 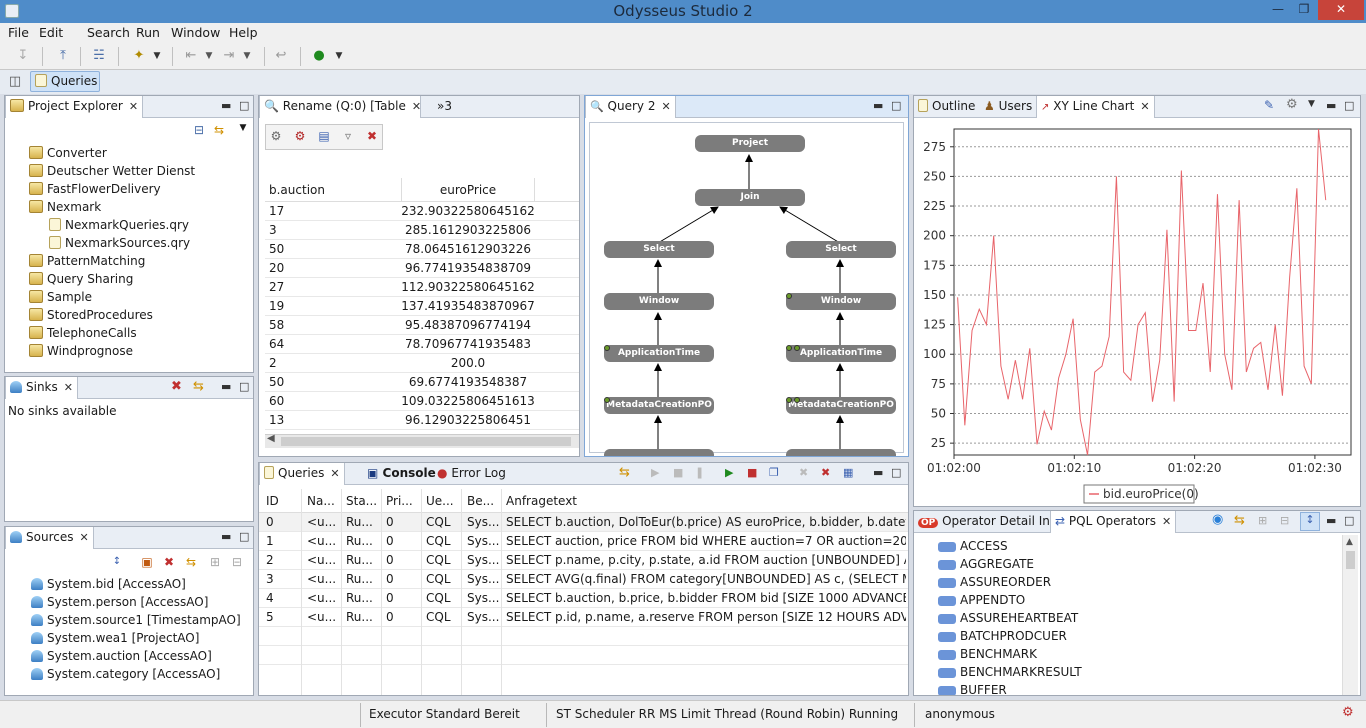 What do you see at coordinates (1284, 520) in the screenshot?
I see `collapse-all-icon: ⊟` at bounding box center [1284, 520].